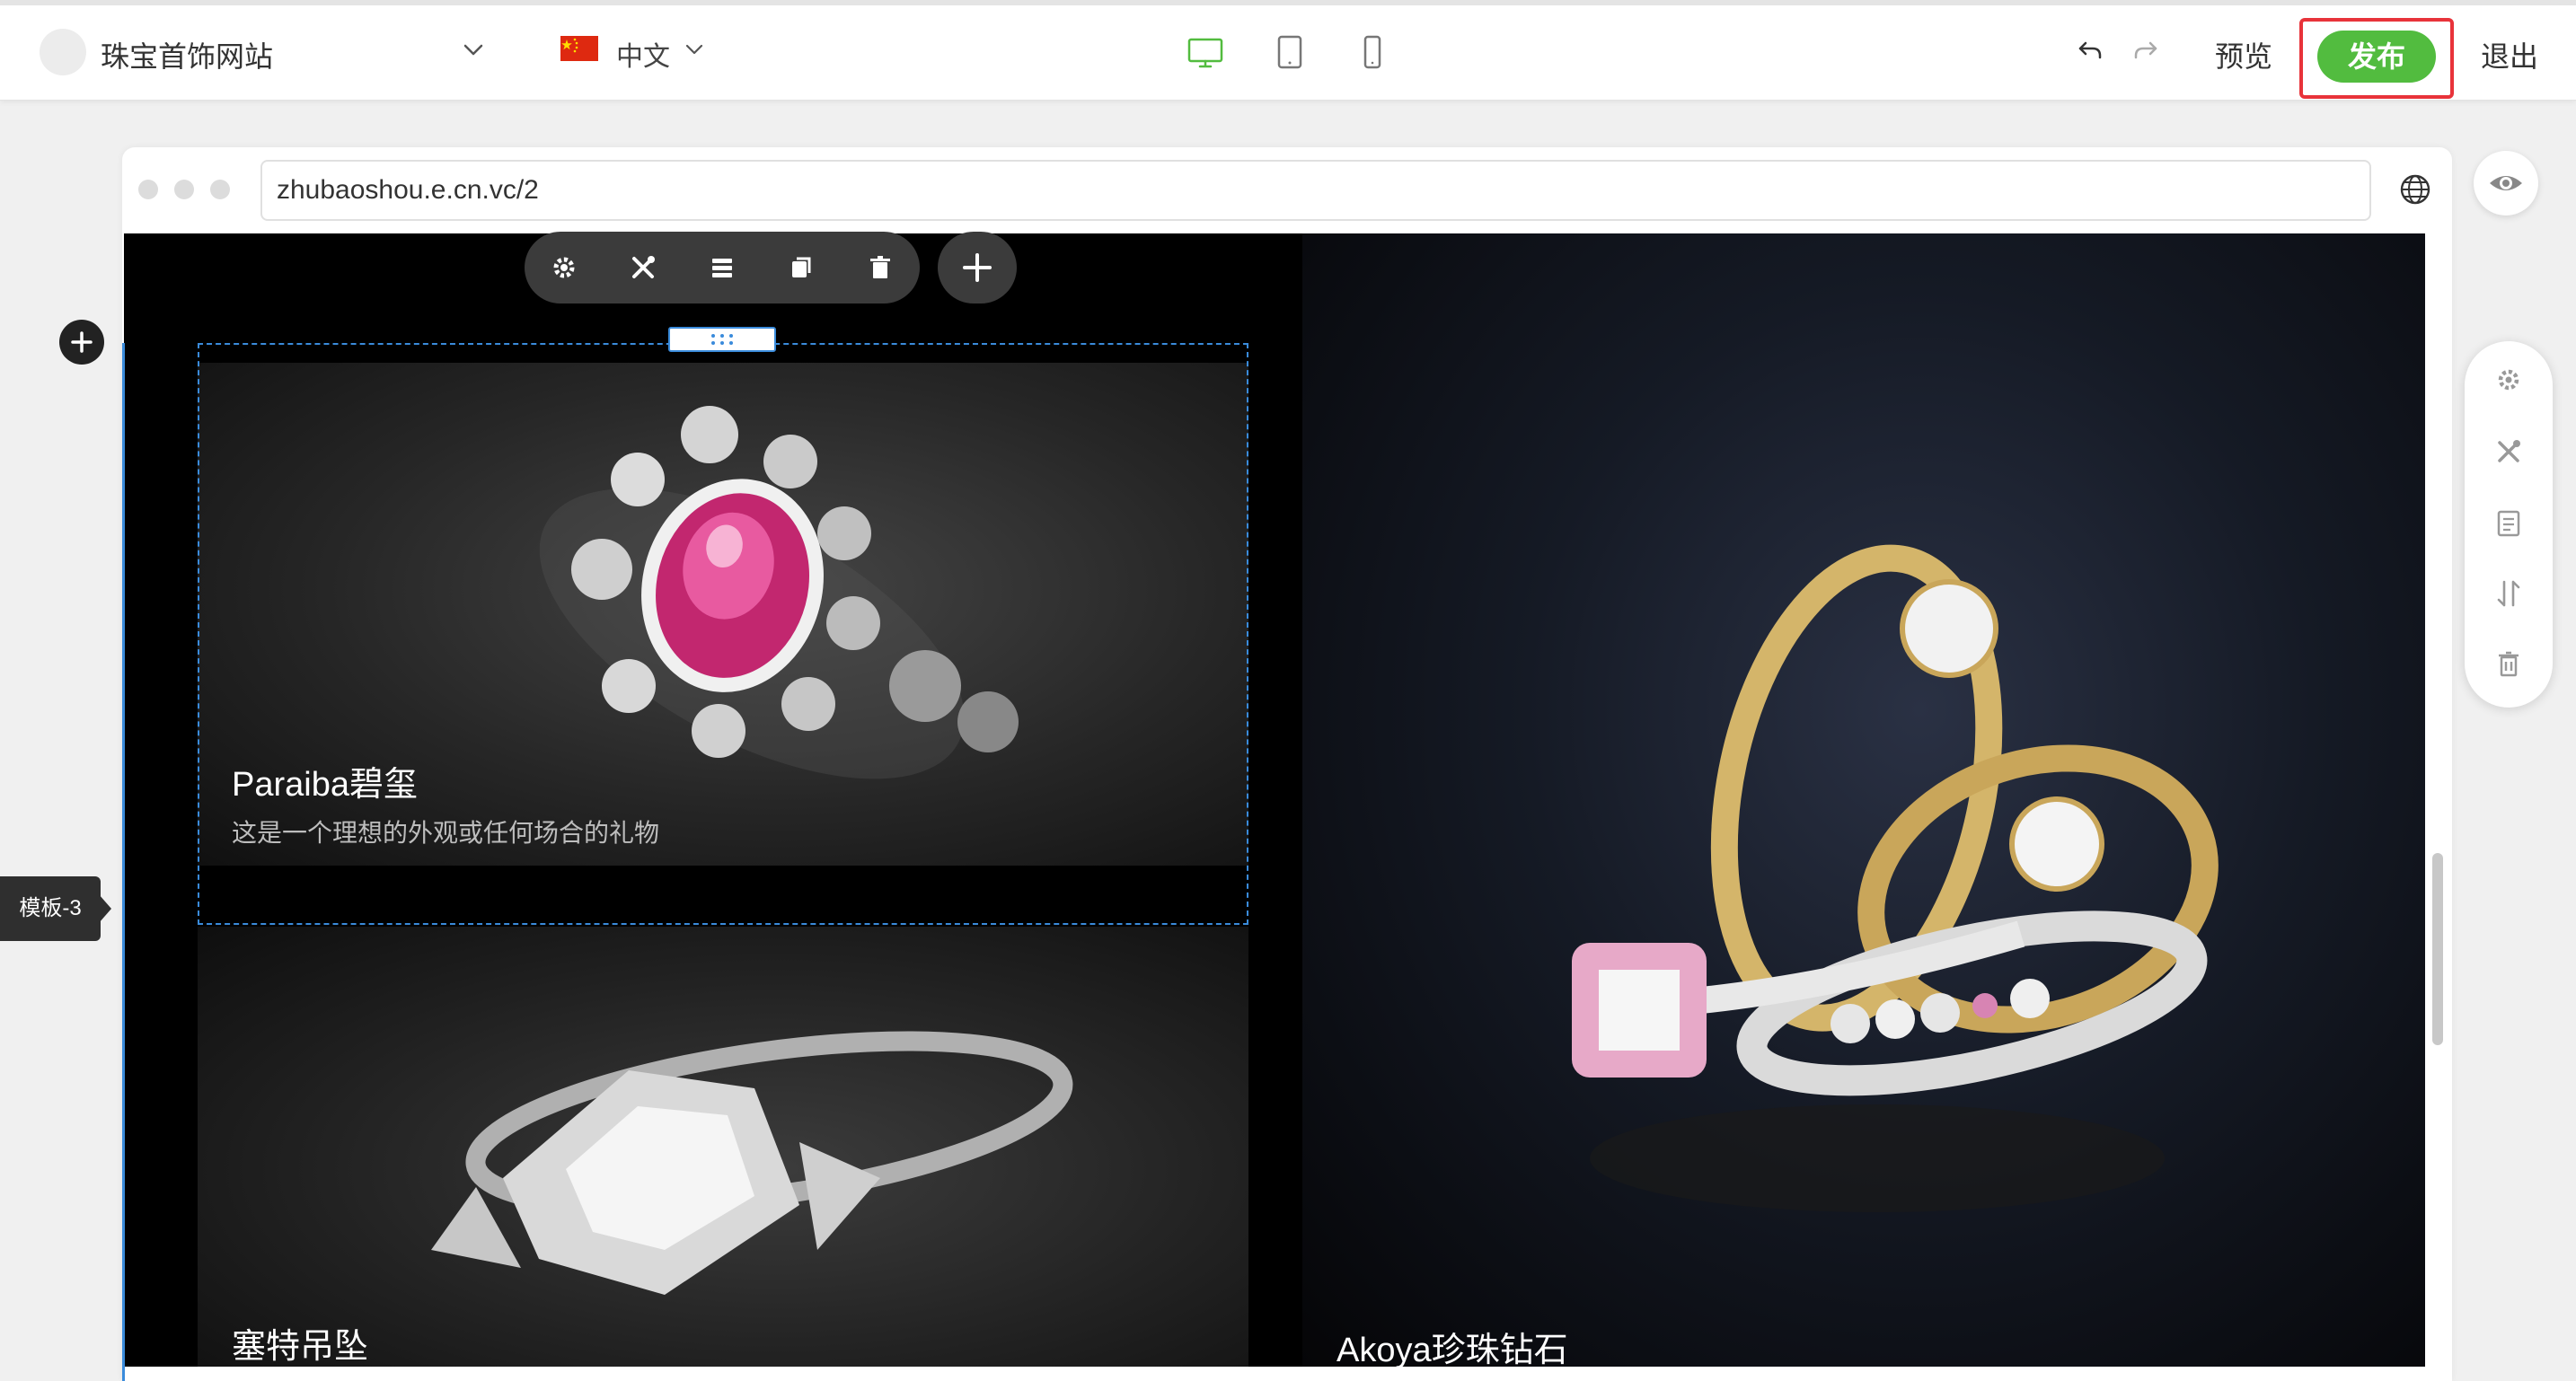  Describe the element at coordinates (694, 49) in the screenshot. I see `language-chevron-down-icon` at that location.